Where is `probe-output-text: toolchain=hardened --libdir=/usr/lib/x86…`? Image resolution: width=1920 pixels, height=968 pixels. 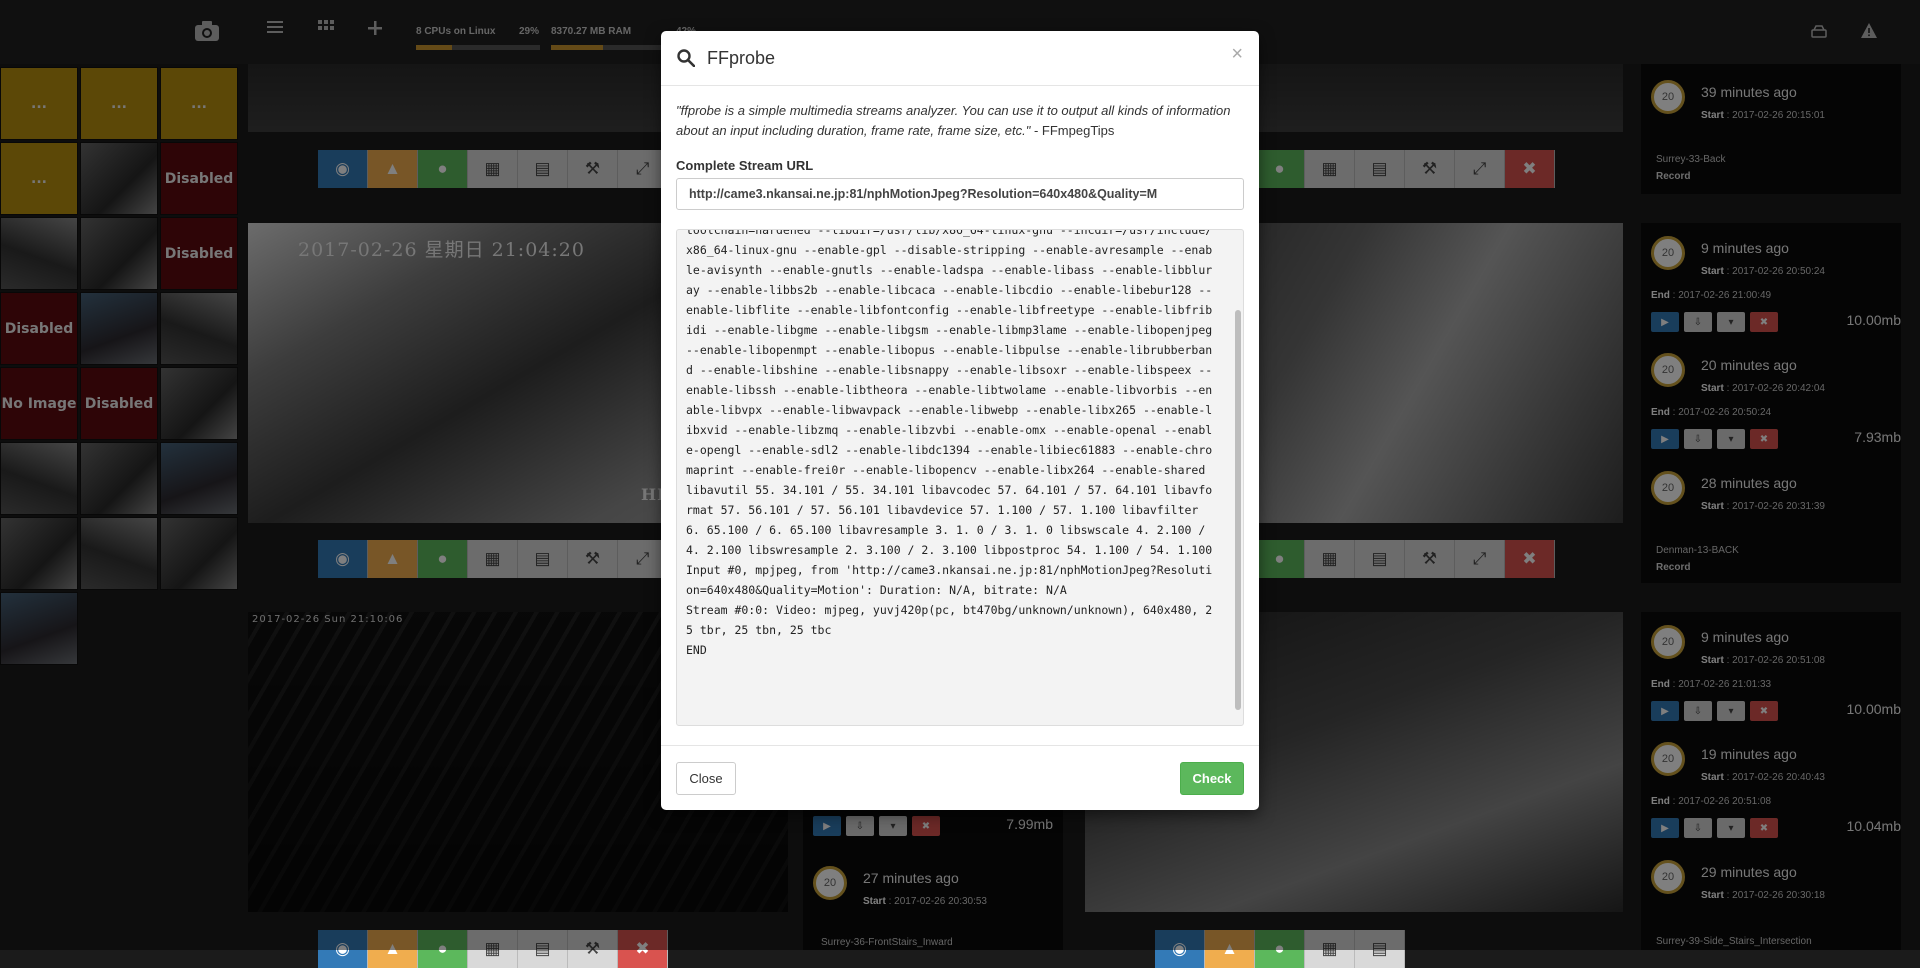 probe-output-text: toolchain=hardened --libdir=/usr/lib/x86… is located at coordinates (949, 443).